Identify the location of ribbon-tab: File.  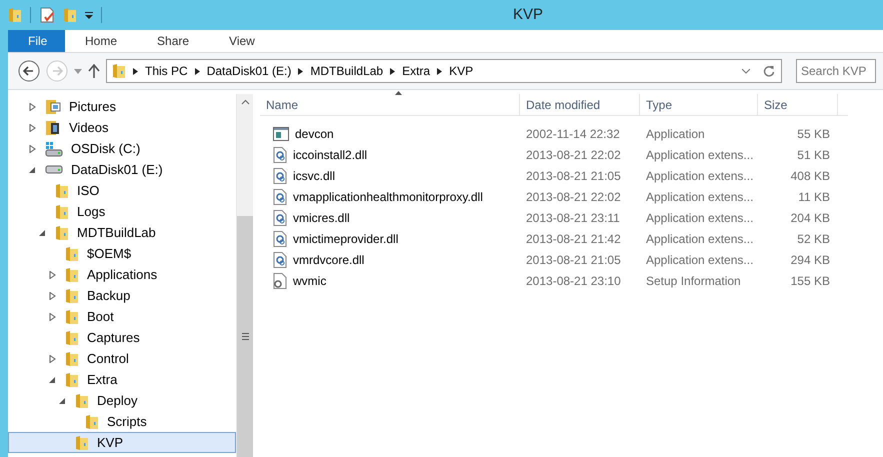
(36, 41).